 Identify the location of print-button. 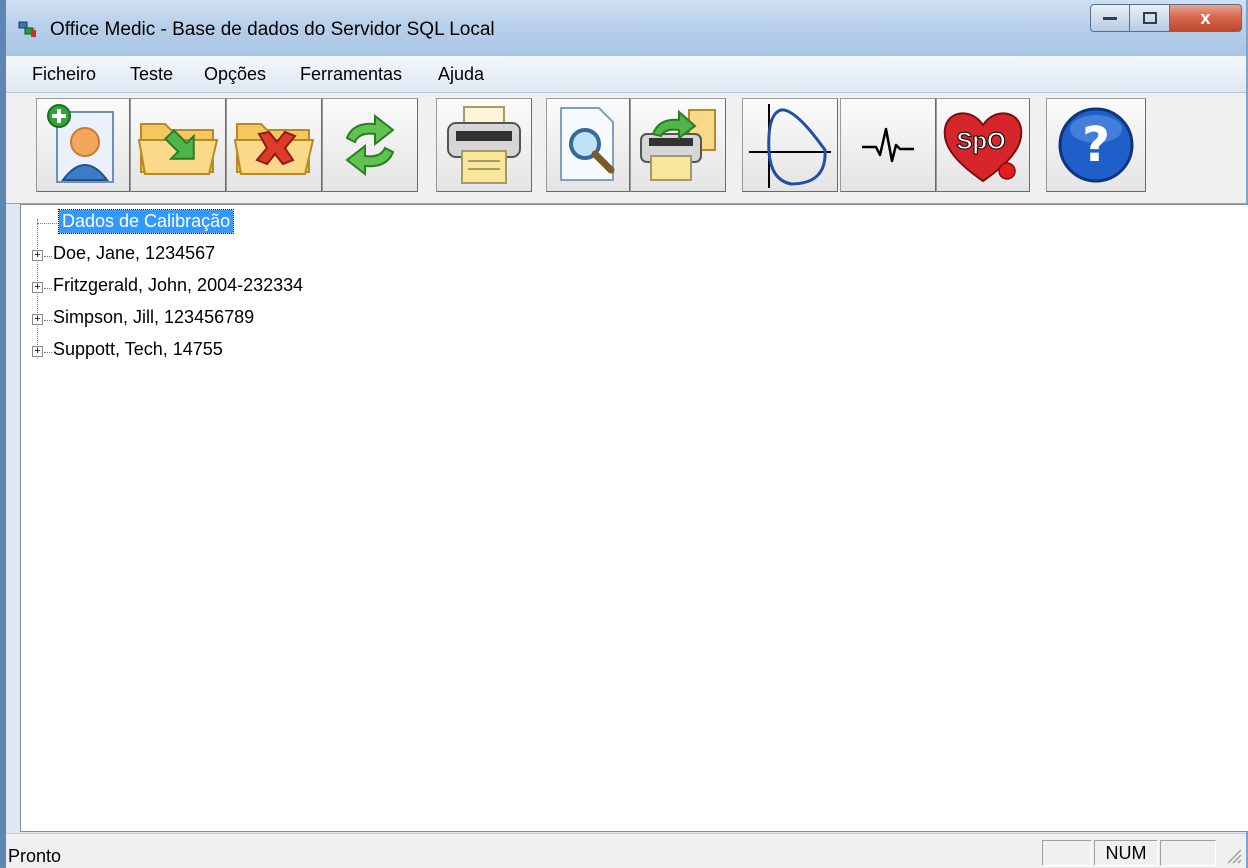
(484, 145).